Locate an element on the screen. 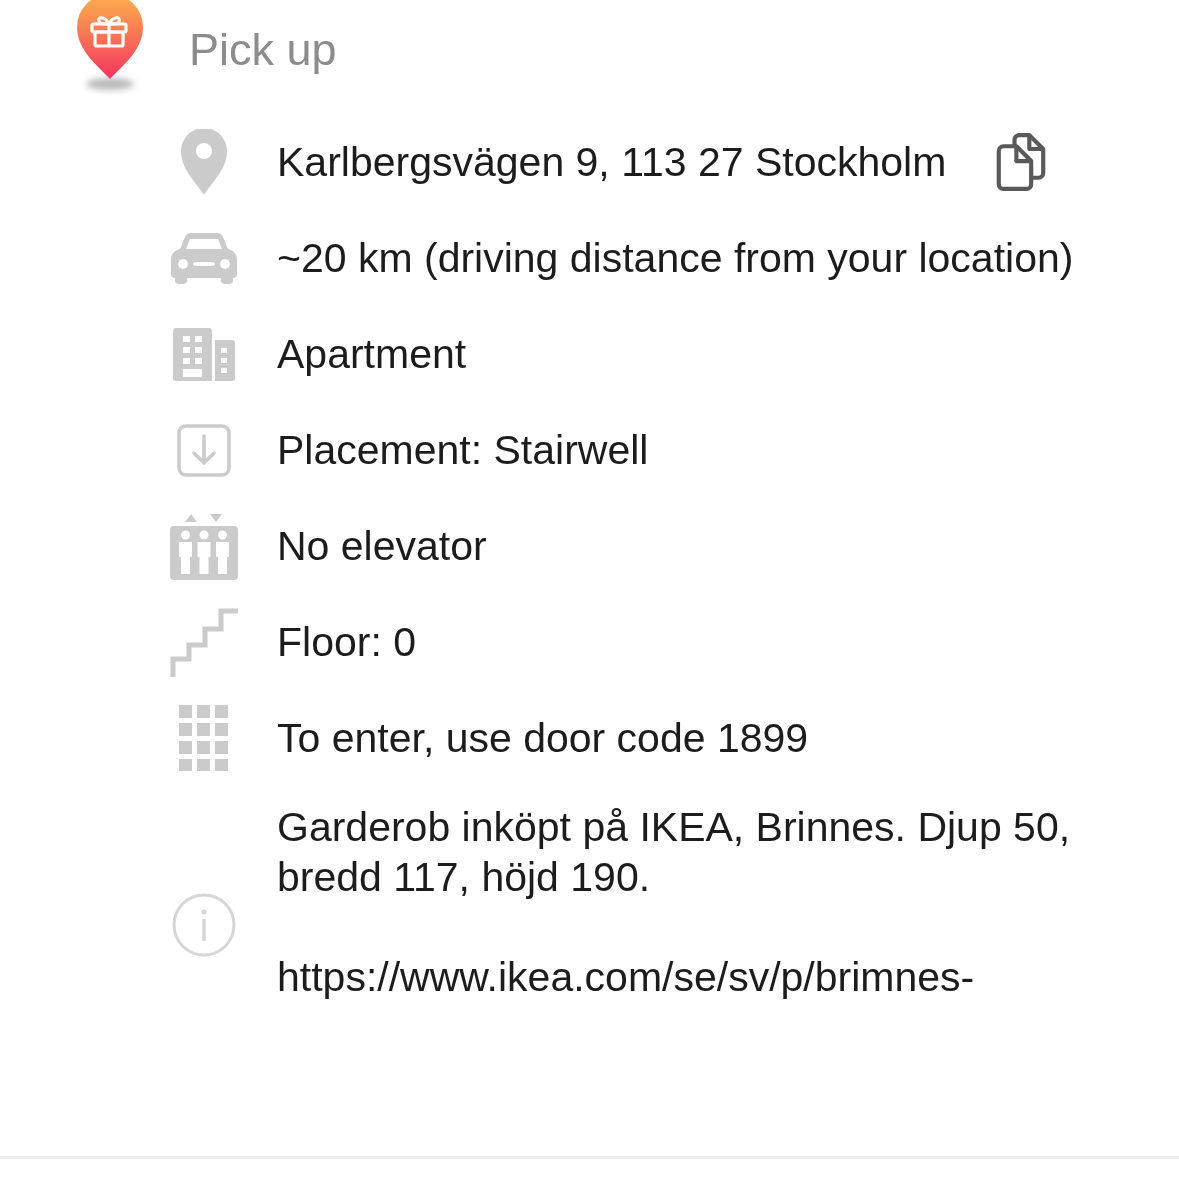 The image size is (1179, 1179). detail-text: ~20 km (driving distance from your location) is located at coordinates (675, 258).